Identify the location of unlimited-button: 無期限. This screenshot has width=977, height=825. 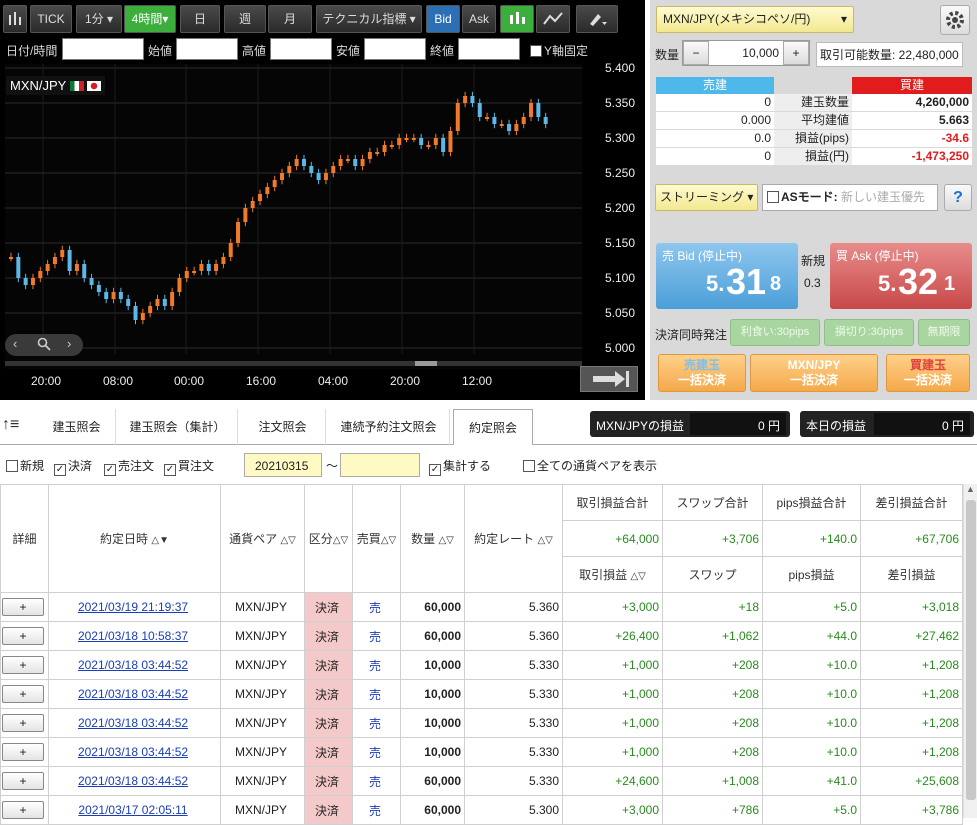
(944, 332).